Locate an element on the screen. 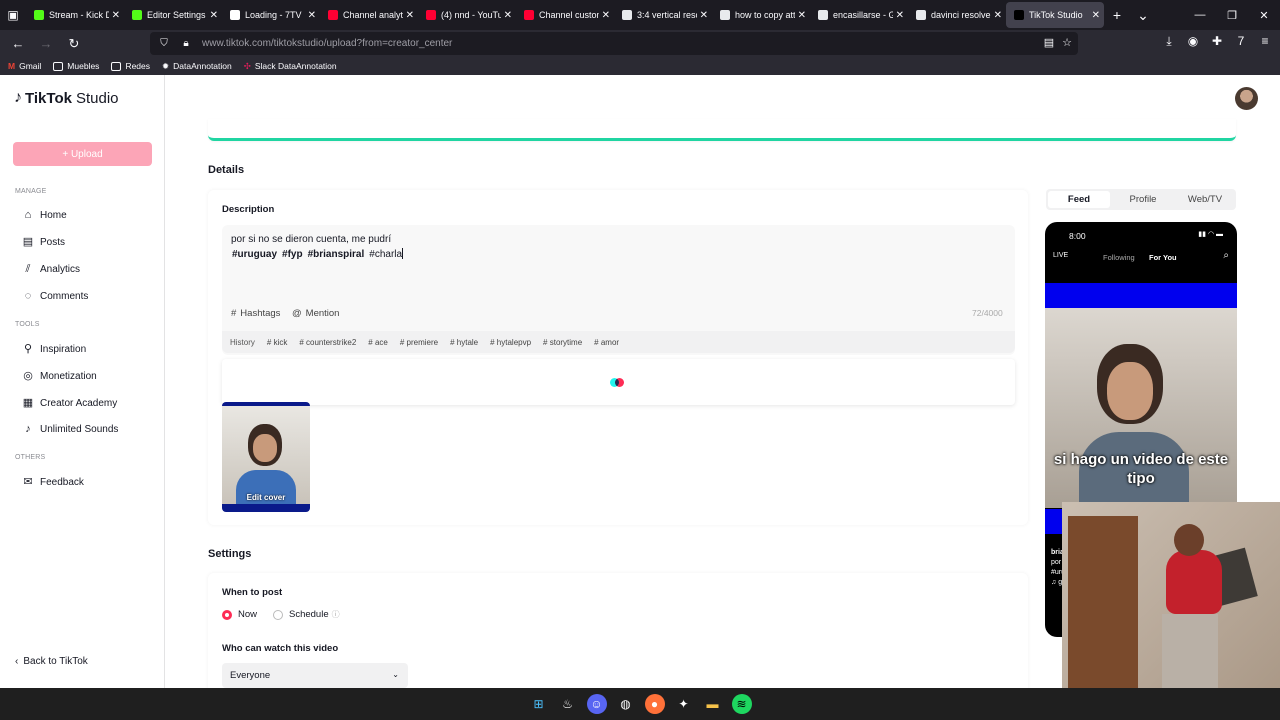 This screenshot has width=1280, height=720. reload-icon: ↻ is located at coordinates (74, 44).